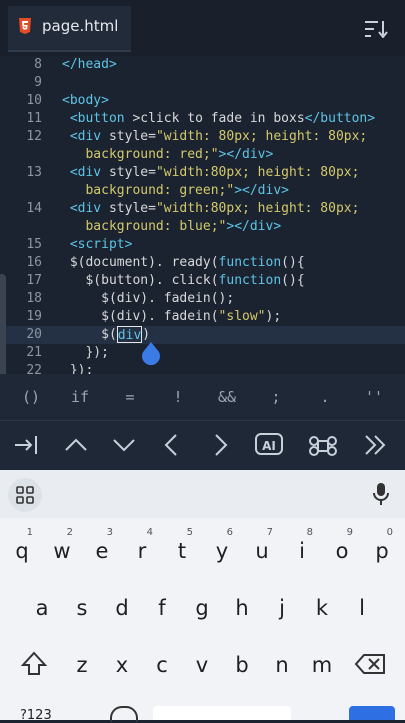  What do you see at coordinates (22, 549) in the screenshot?
I see `key-q: q1` at bounding box center [22, 549].